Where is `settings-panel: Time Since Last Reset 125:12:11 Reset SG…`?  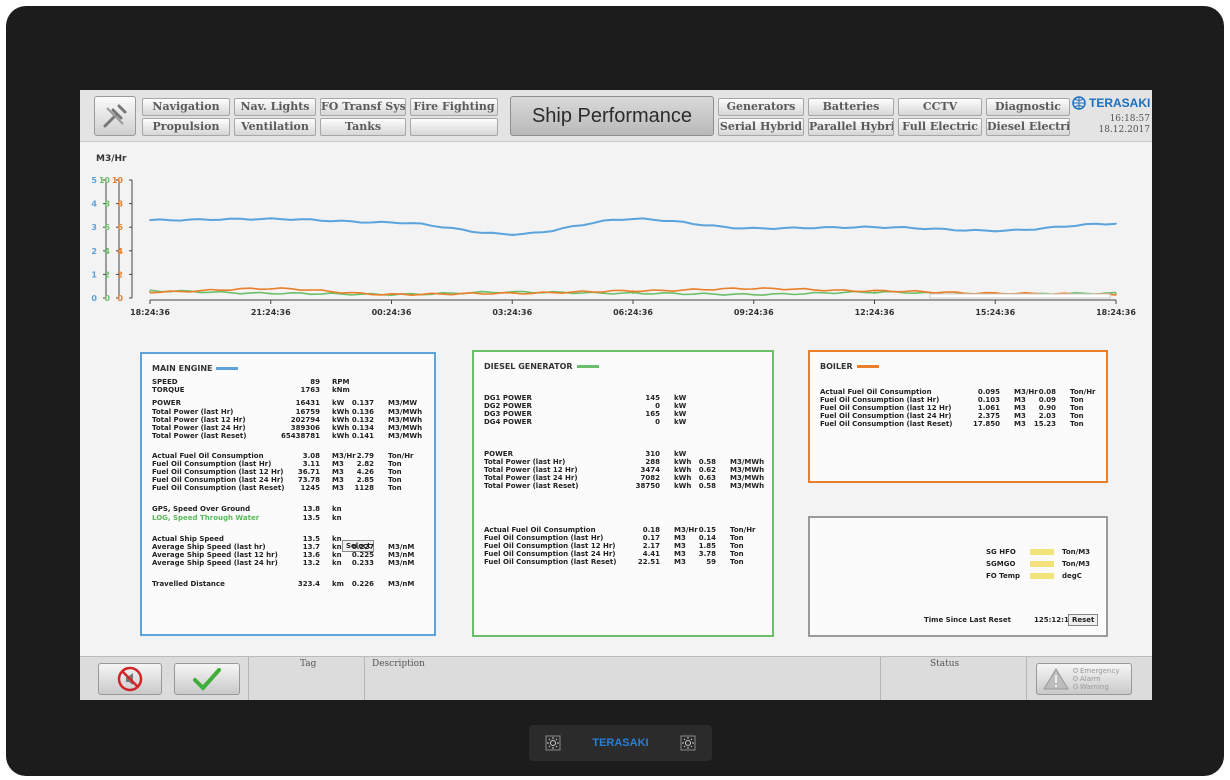
settings-panel: Time Since Last Reset 125:12:11 Reset SG… is located at coordinates (958, 576).